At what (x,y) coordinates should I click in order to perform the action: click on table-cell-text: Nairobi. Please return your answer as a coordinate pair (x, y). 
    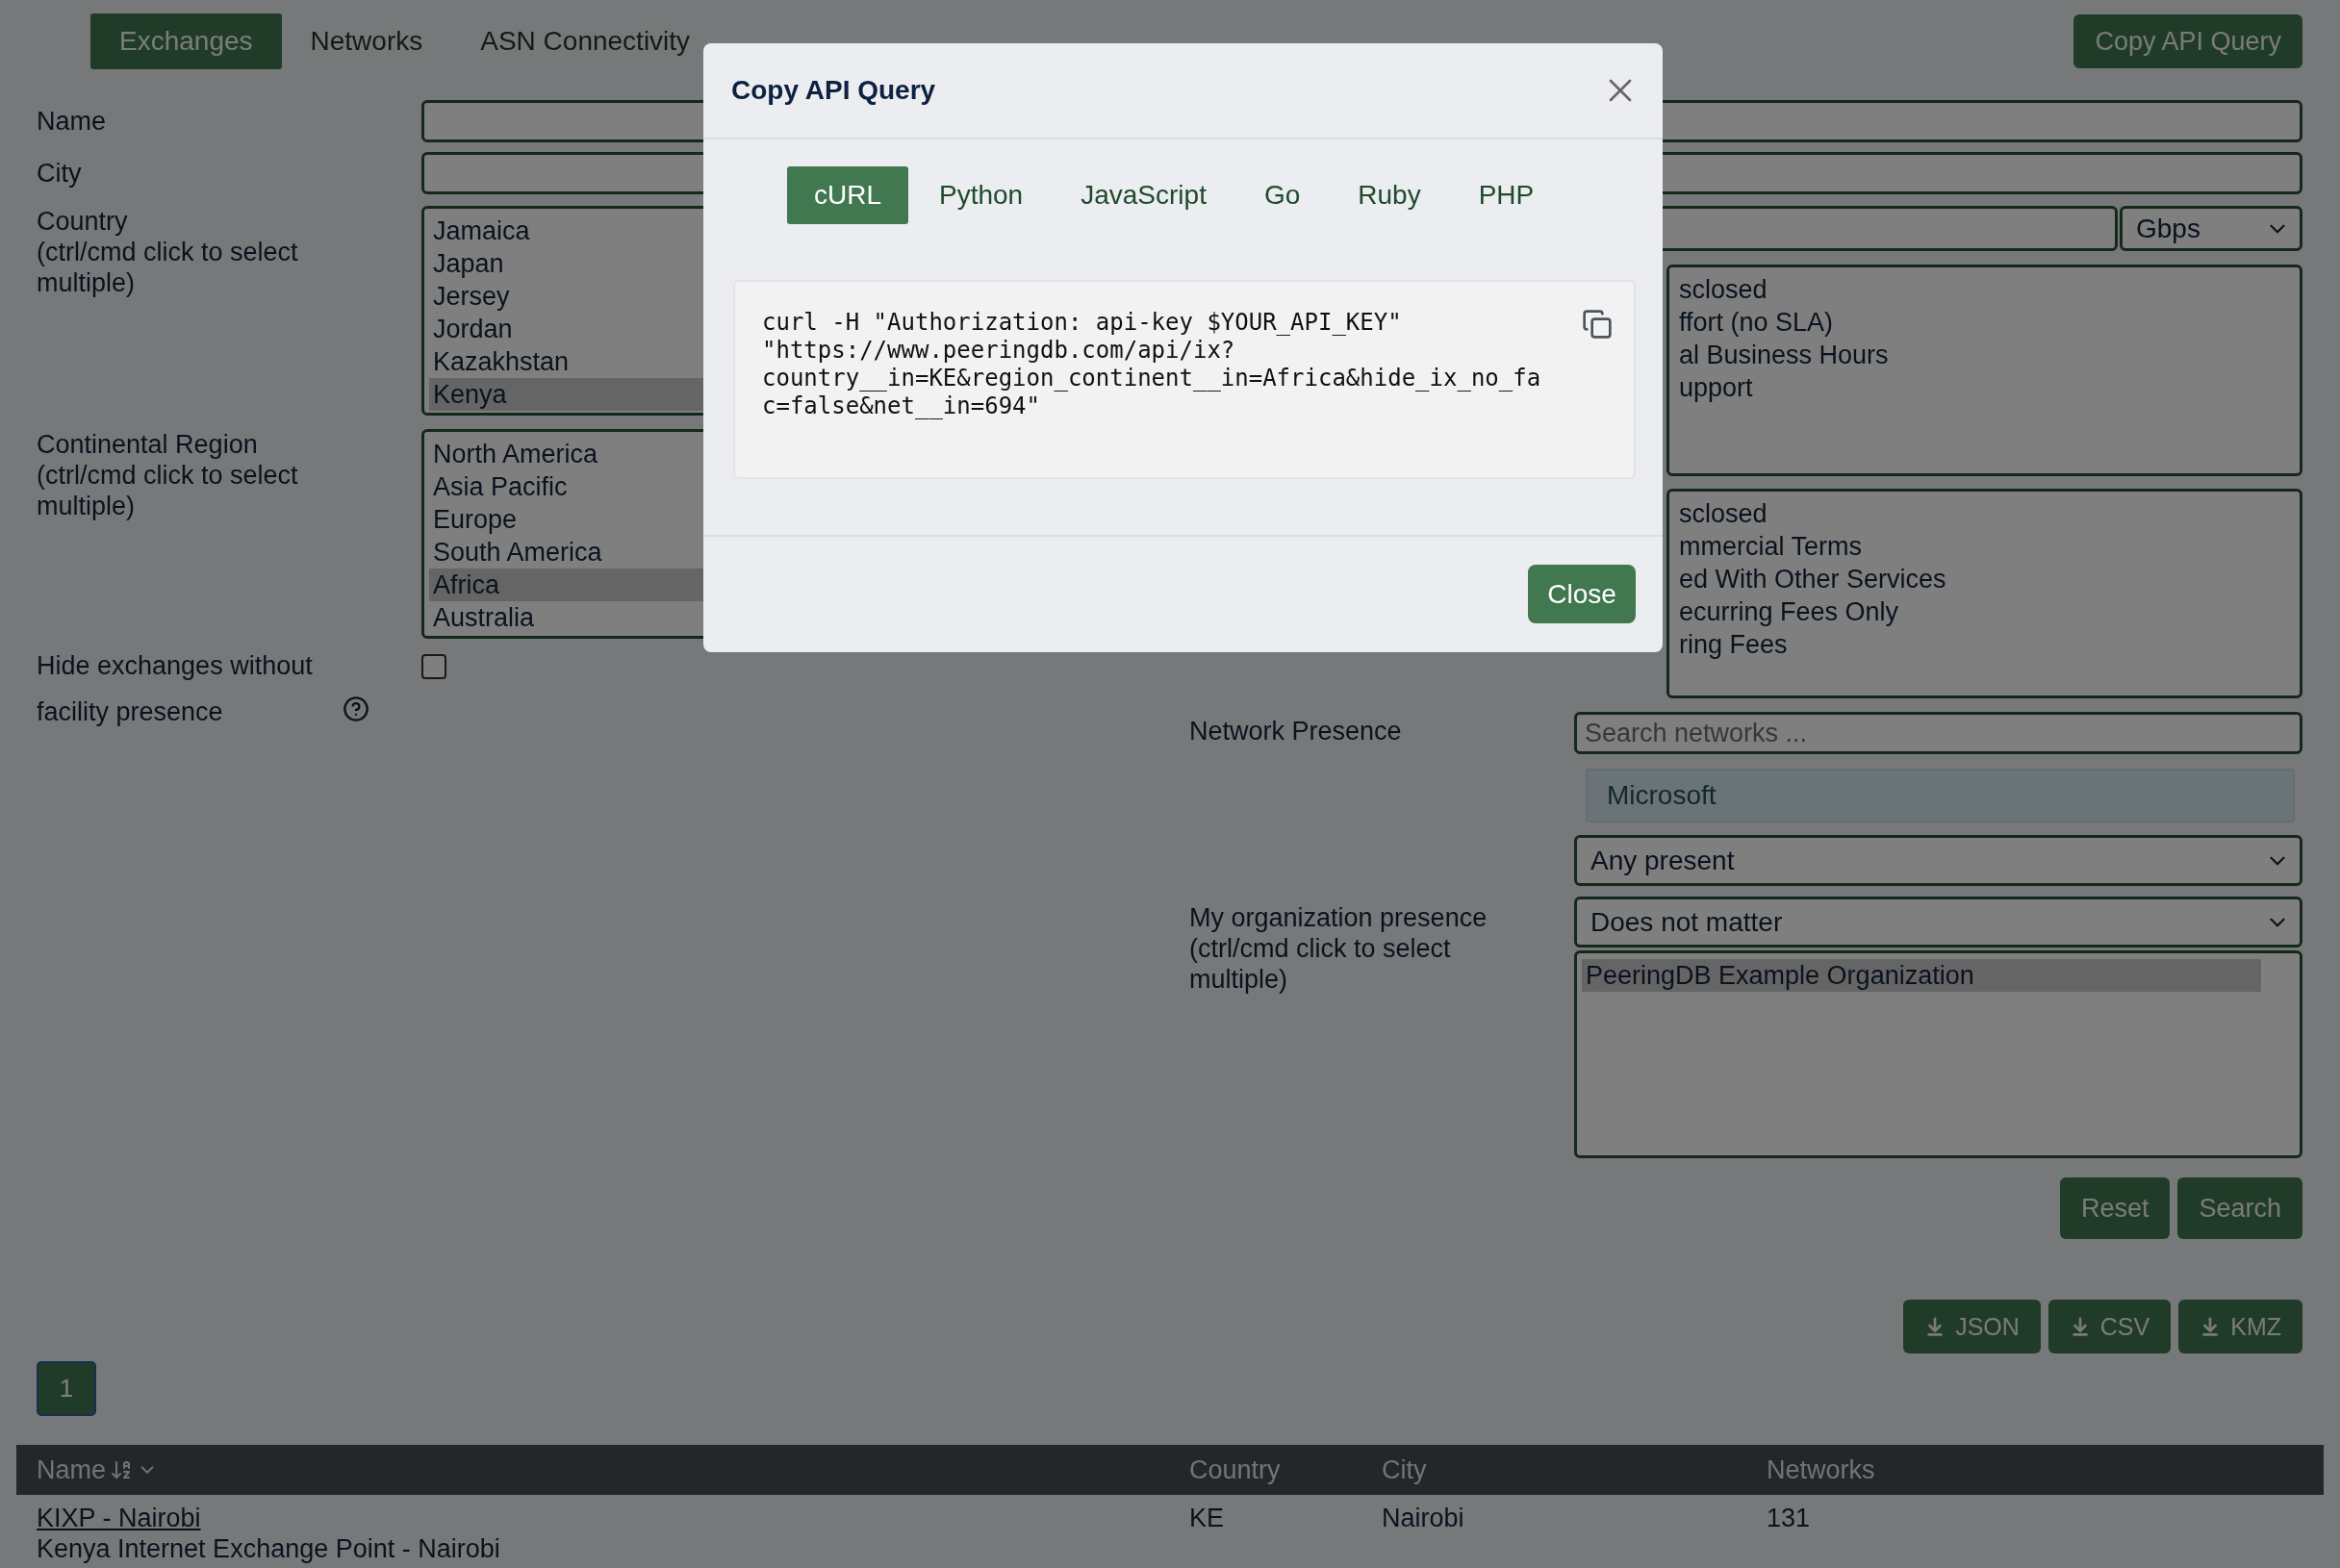
    Looking at the image, I should click on (1423, 1518).